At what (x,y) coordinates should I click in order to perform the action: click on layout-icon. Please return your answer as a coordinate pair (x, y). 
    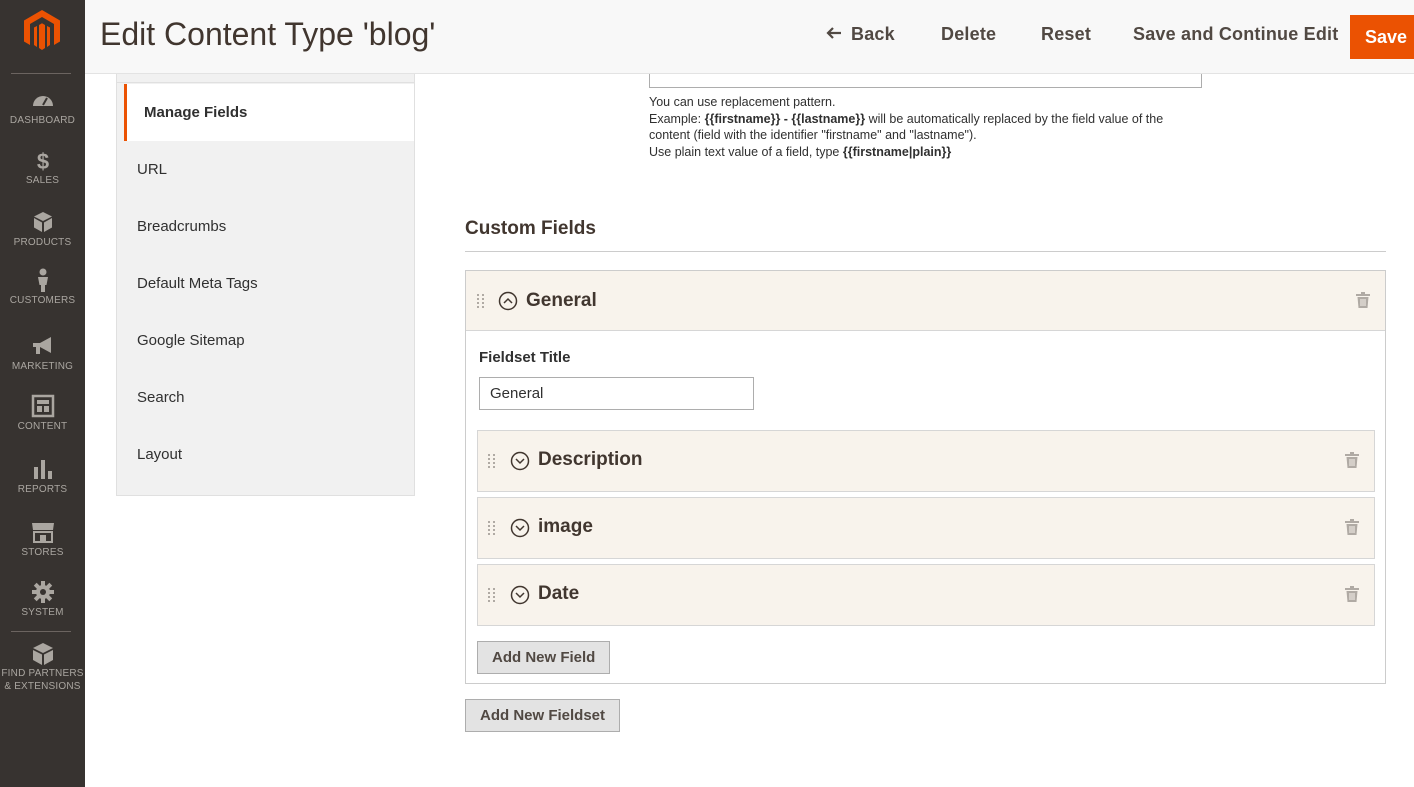
    Looking at the image, I should click on (42, 406).